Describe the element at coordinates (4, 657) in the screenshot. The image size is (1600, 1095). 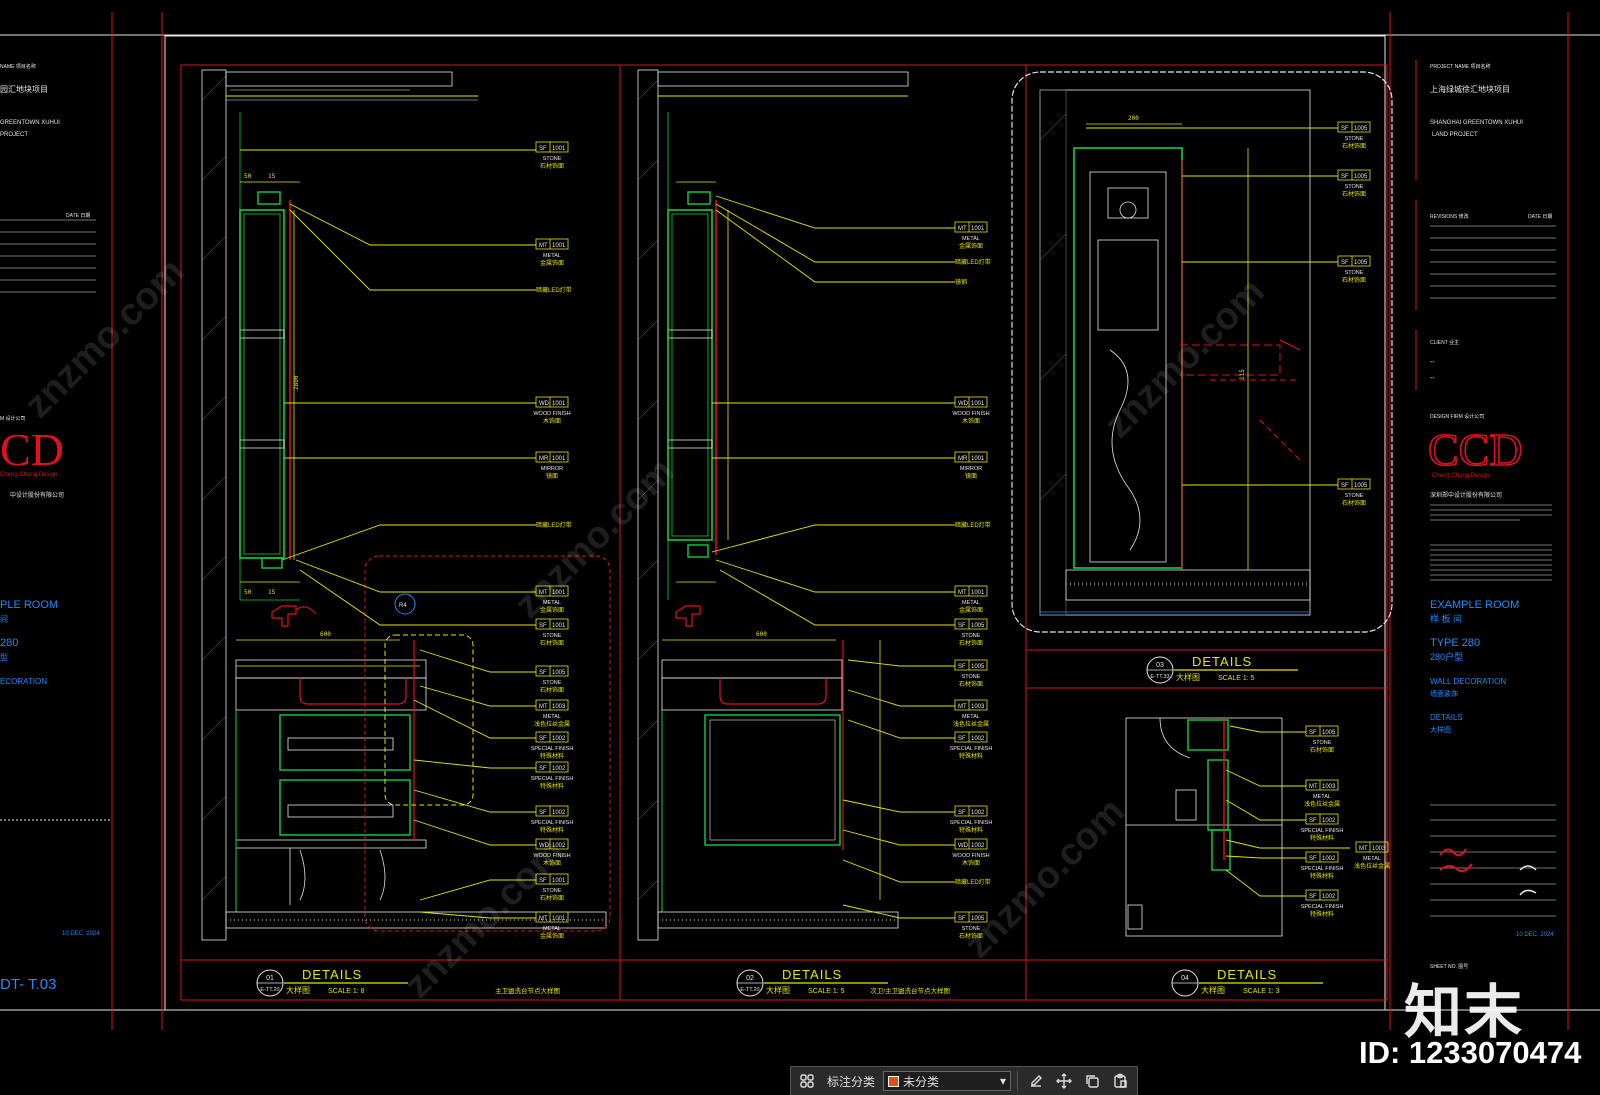
I see `left-type-cn: 型` at that location.